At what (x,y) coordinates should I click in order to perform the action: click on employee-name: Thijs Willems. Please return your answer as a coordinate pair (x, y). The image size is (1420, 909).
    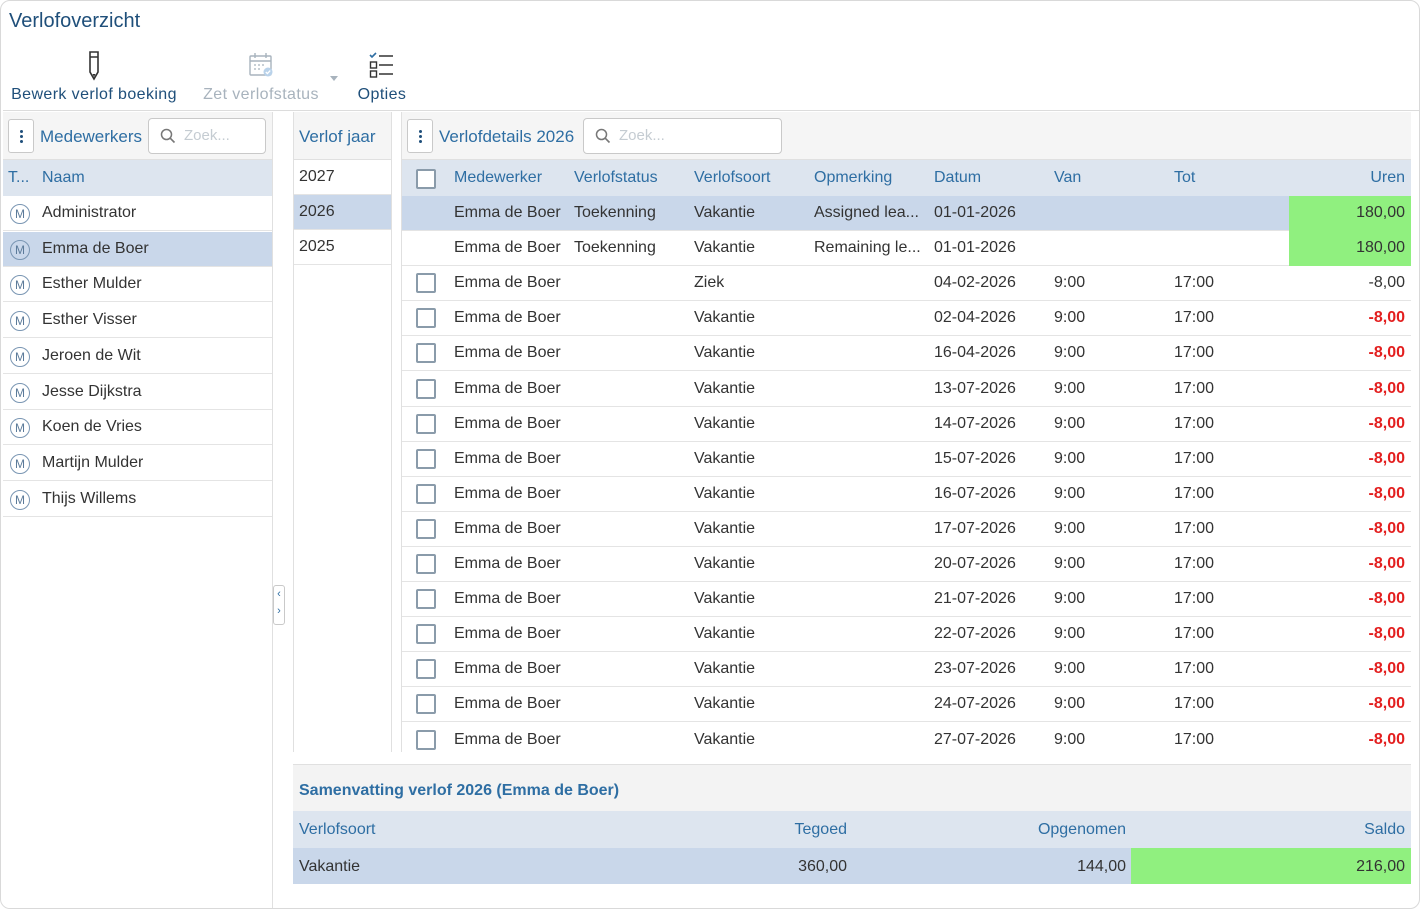
    Looking at the image, I should click on (89, 498).